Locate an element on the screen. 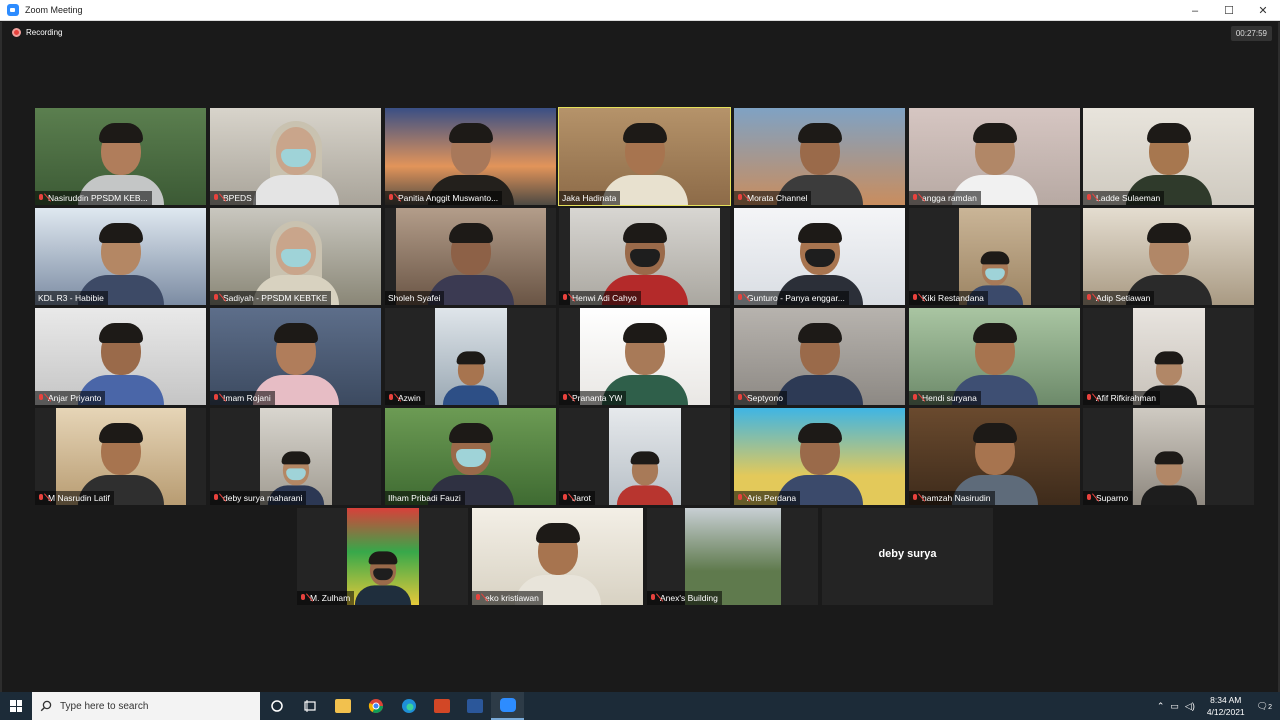 The width and height of the screenshot is (1280, 720). participant-tile: BPEDS is located at coordinates (295, 156).